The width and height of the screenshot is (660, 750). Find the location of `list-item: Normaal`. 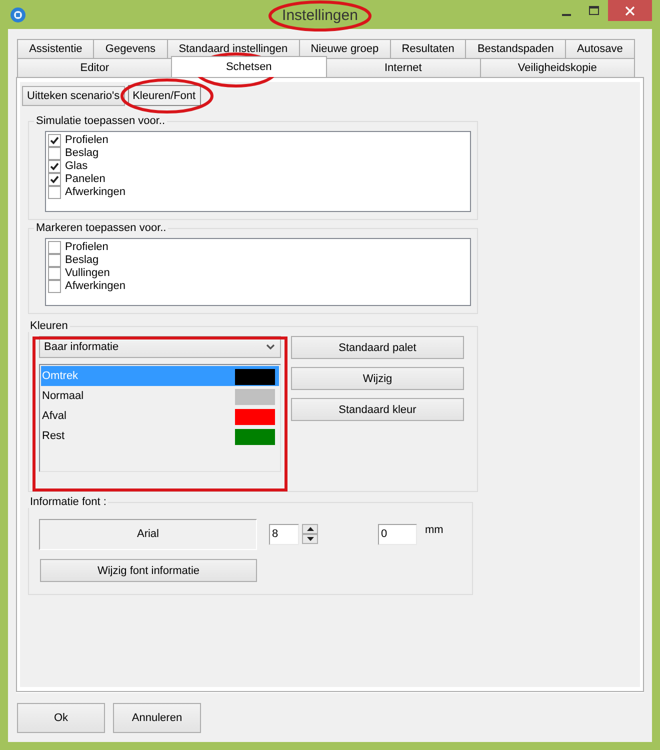

list-item: Normaal is located at coordinates (160, 396).